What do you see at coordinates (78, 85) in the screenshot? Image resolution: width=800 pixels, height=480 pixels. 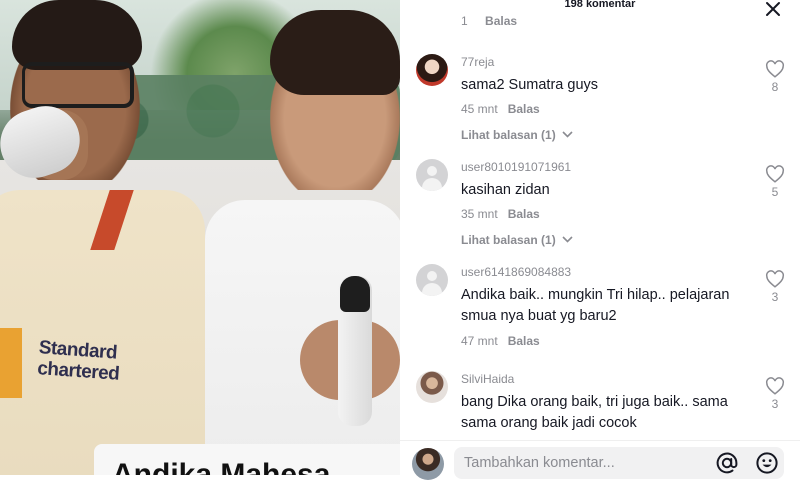 I see `singer-left-glasses` at bounding box center [78, 85].